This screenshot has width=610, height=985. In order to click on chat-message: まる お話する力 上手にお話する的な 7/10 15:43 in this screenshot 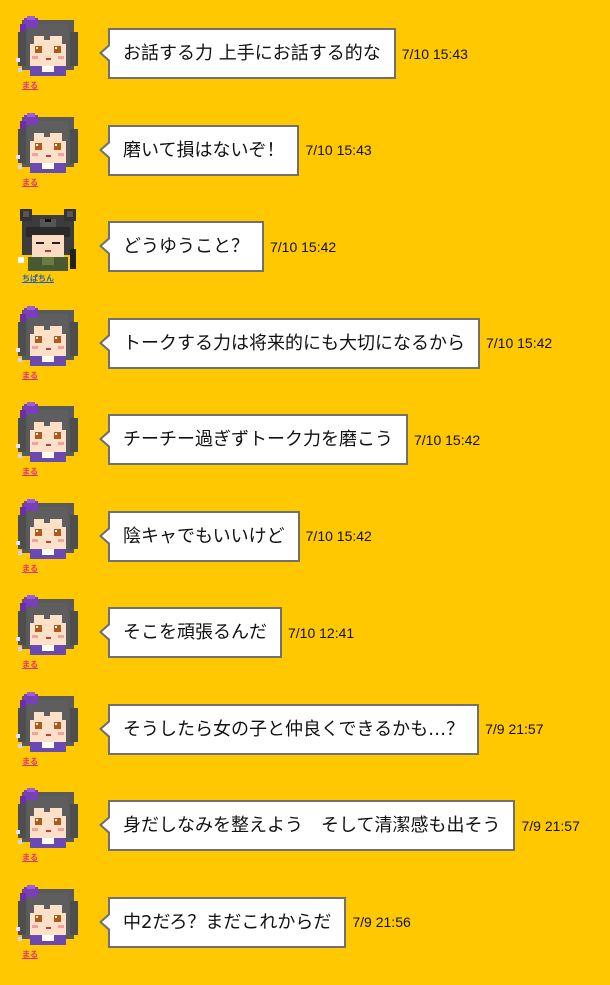, I will do `click(305, 48)`.